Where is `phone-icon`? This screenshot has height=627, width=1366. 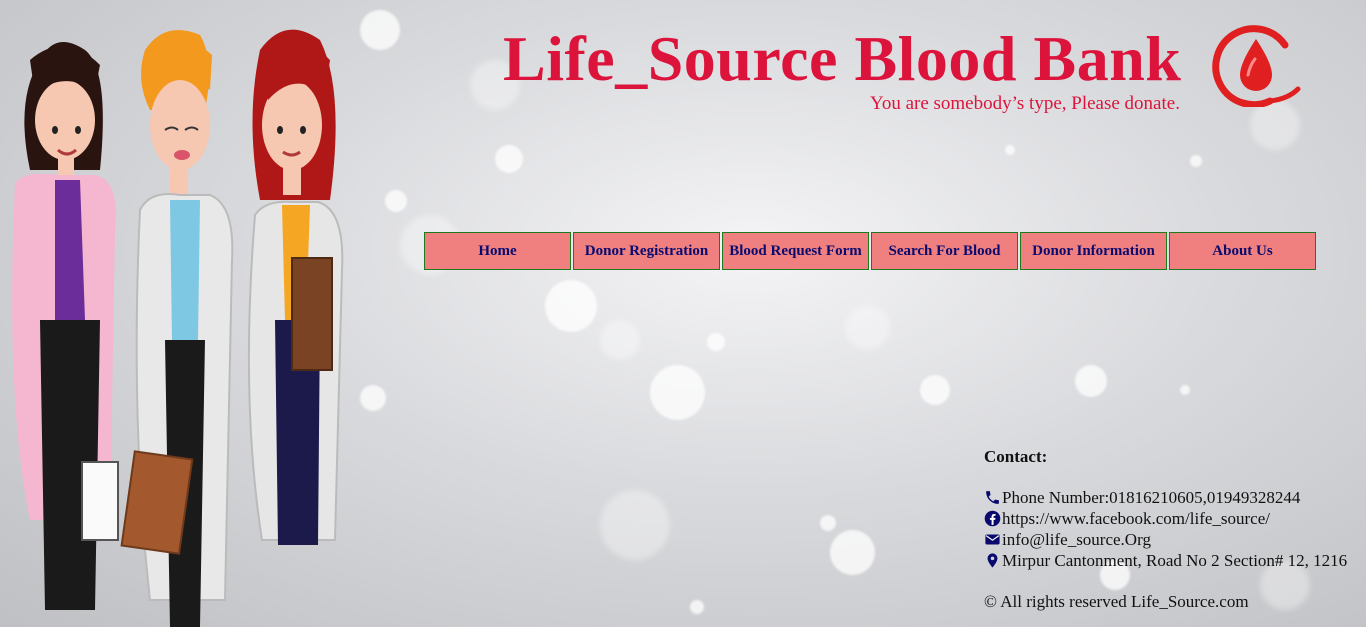
phone-icon is located at coordinates (992, 497).